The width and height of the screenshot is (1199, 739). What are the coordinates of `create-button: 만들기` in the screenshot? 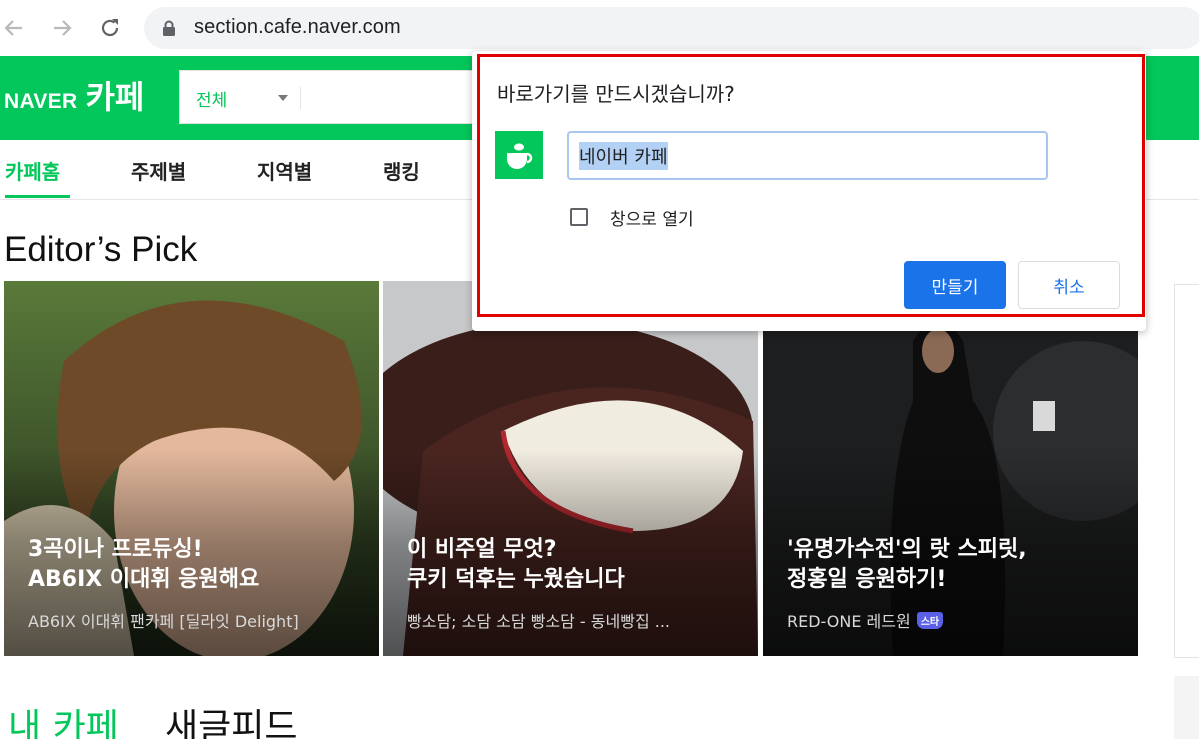 It's located at (955, 285).